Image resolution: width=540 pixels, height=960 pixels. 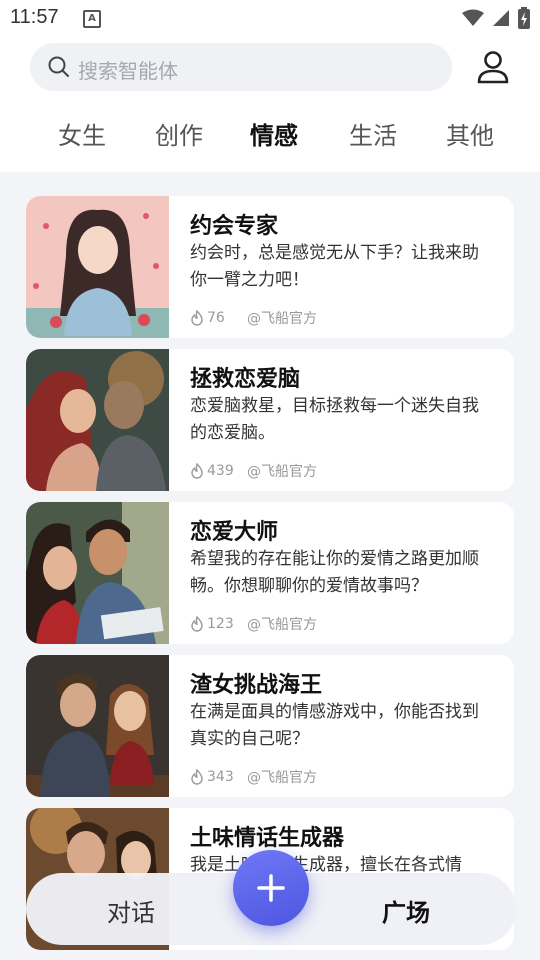 I want to click on status-bar: 11:57 A, so click(x=270, y=18).